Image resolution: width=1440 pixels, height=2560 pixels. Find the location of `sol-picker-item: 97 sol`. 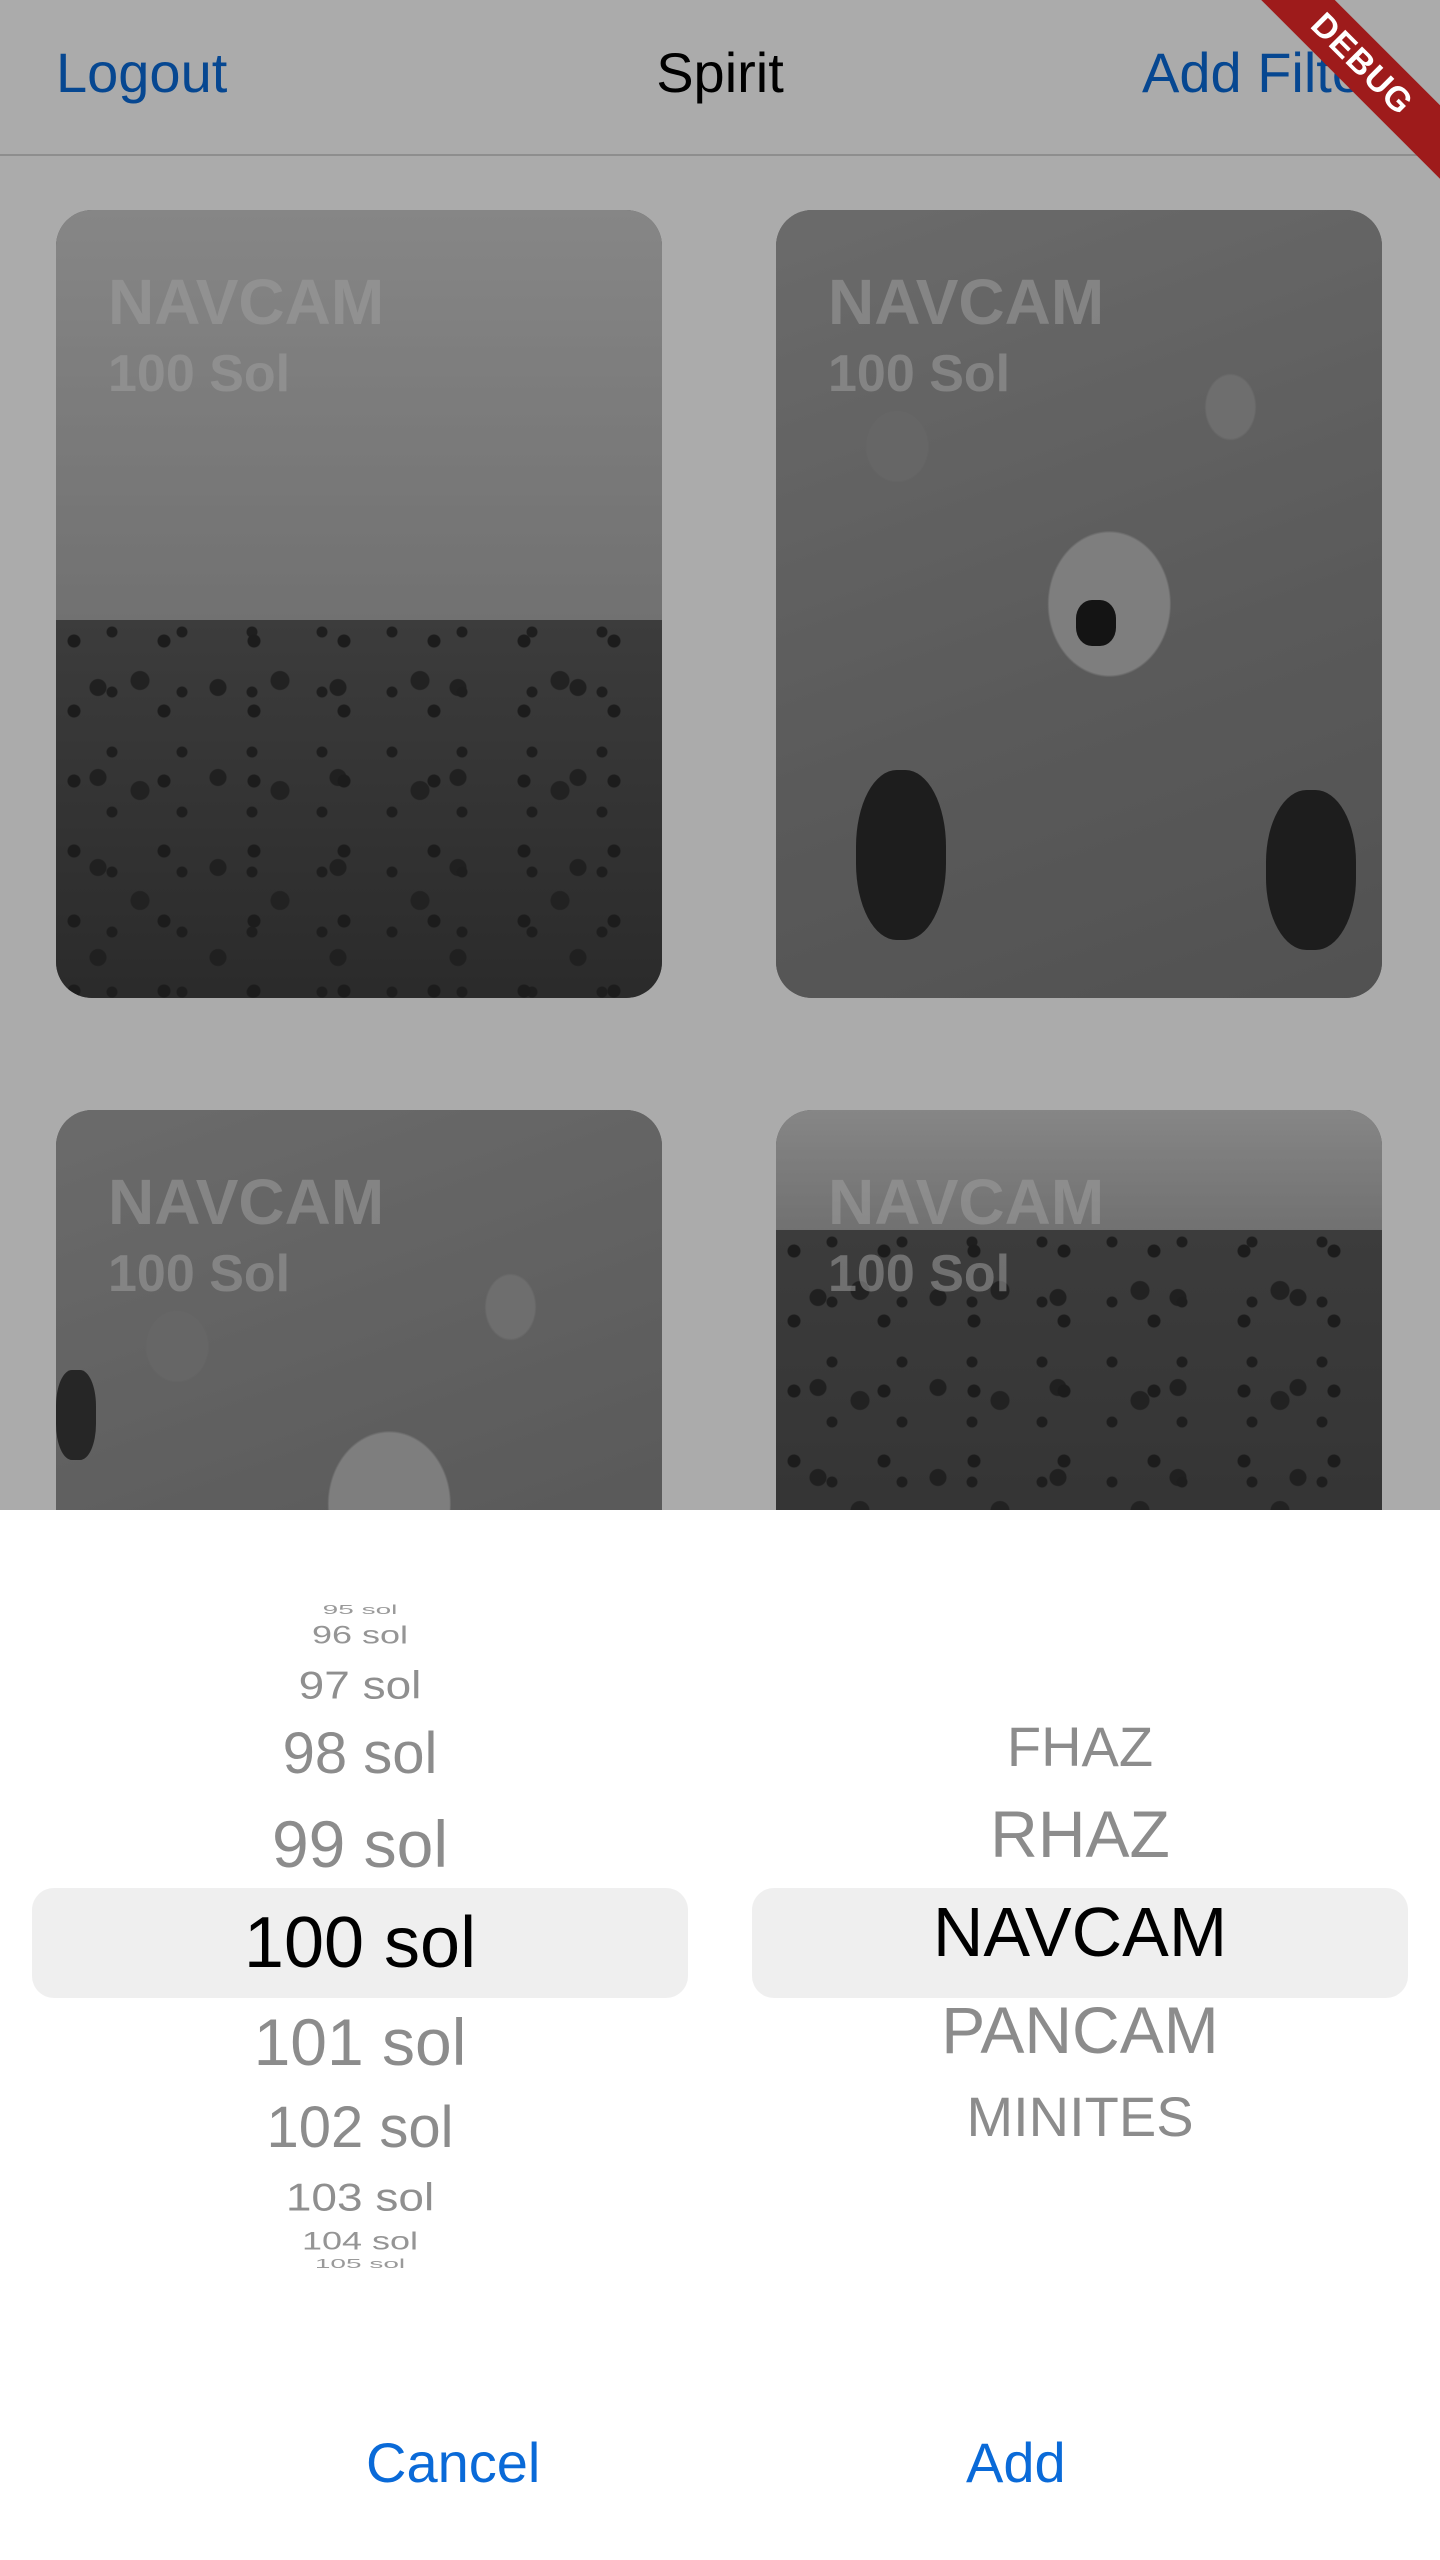

sol-picker-item: 97 sol is located at coordinates (360, 1685).